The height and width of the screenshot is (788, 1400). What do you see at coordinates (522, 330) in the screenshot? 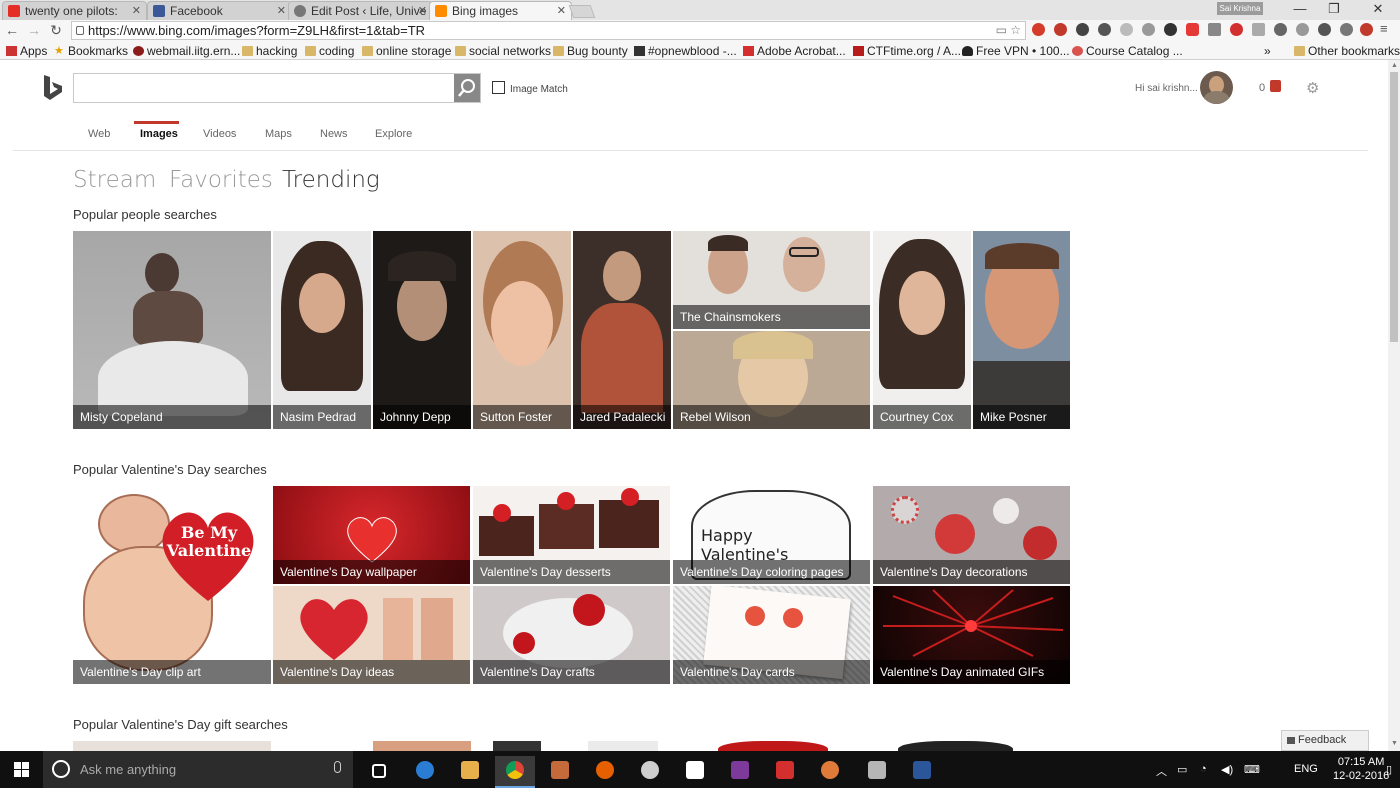
I see `tile-sutton-foster: Sutton Foster` at bounding box center [522, 330].